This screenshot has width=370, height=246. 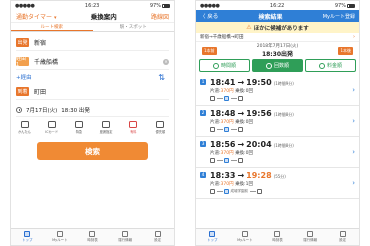 What do you see at coordinates (92, 110) in the screenshot?
I see `datetime-selector: 7月17日(火) 18:30 出発` at bounding box center [92, 110].